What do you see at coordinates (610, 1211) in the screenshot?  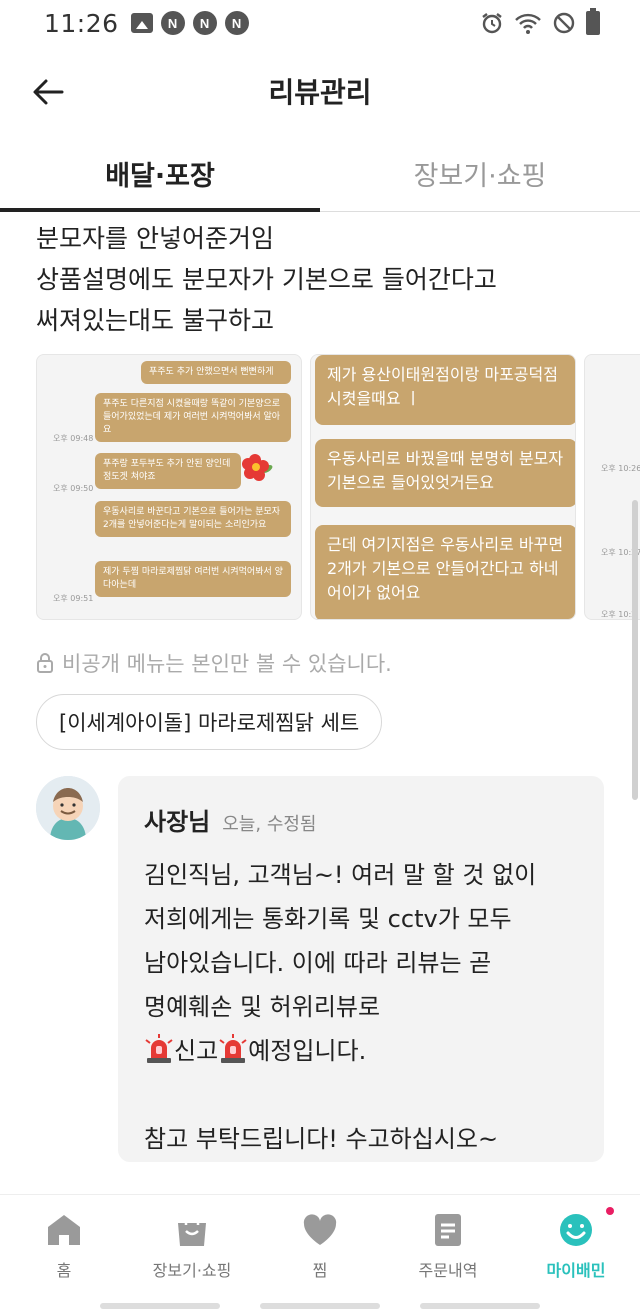 I see `notification-dot` at bounding box center [610, 1211].